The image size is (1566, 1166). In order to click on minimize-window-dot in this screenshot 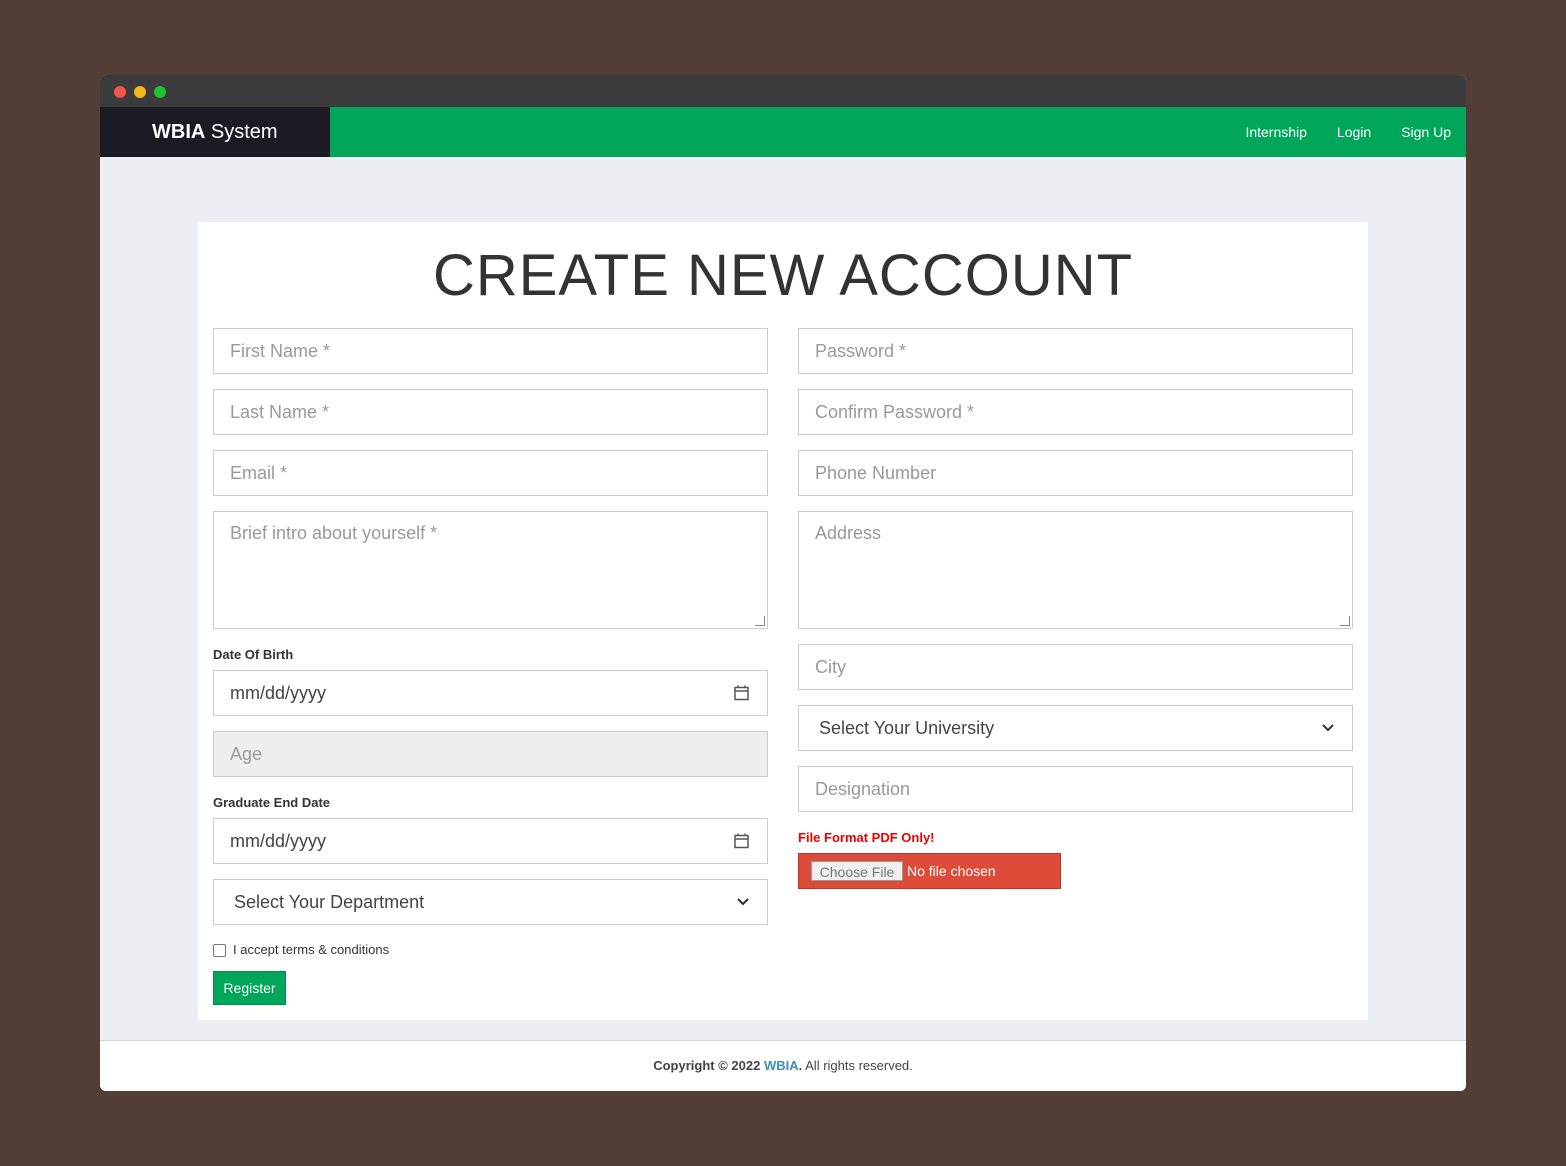, I will do `click(140, 92)`.